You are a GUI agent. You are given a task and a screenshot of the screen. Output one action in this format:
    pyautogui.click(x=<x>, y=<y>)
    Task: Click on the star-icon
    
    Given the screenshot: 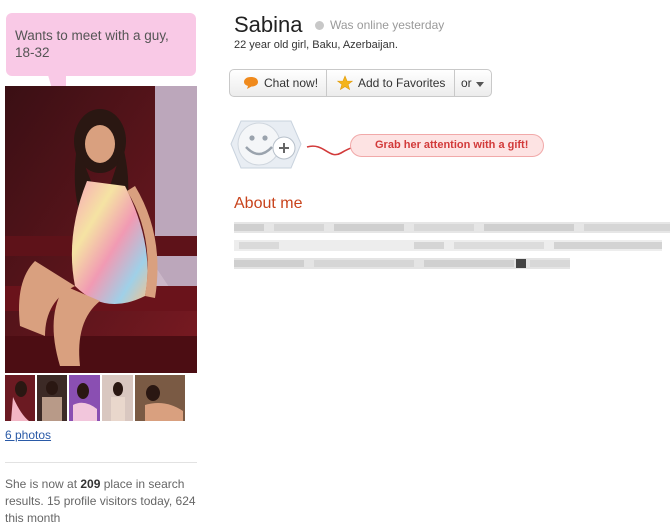 What is the action you would take?
    pyautogui.click(x=345, y=83)
    